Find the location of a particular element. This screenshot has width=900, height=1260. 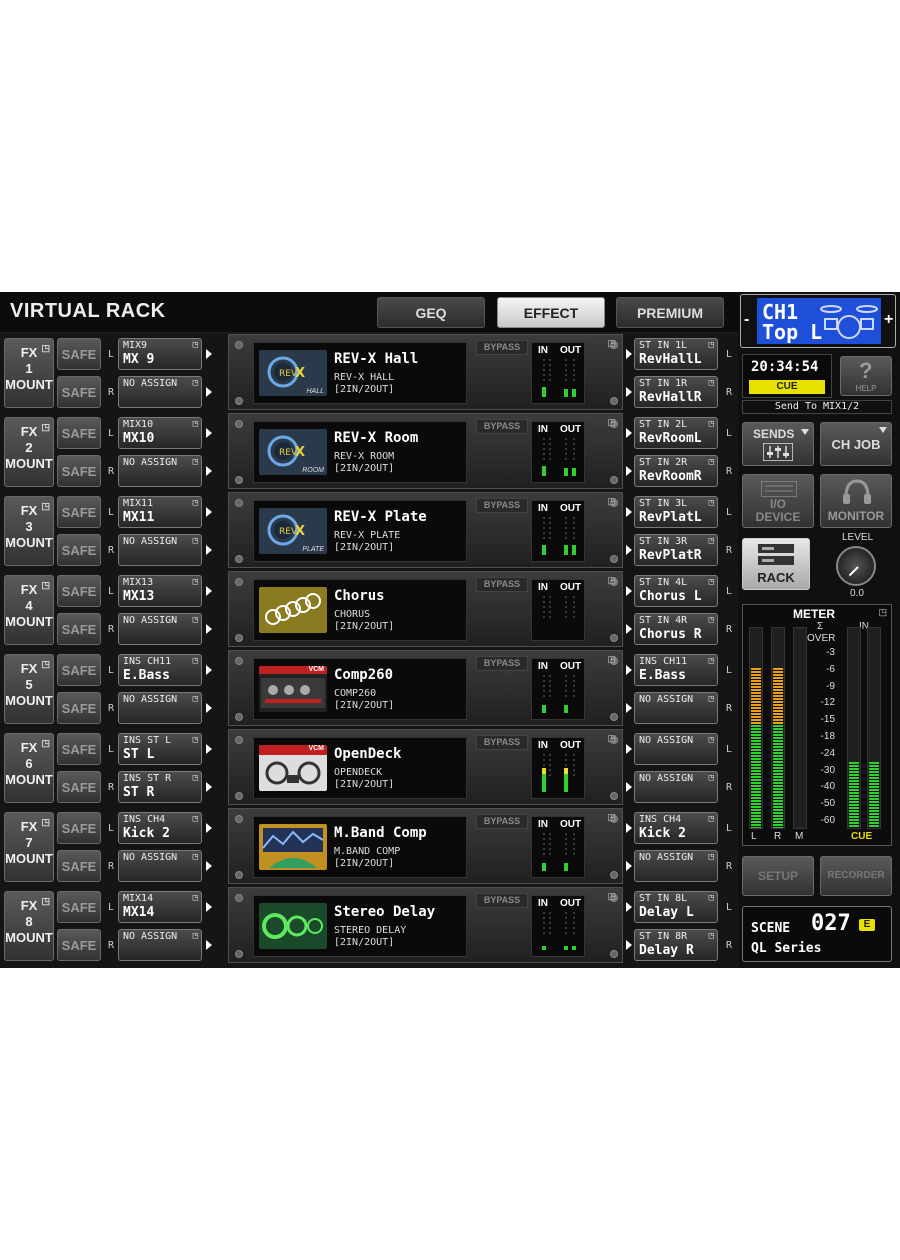

monitor-button: MONITOR is located at coordinates (856, 501).